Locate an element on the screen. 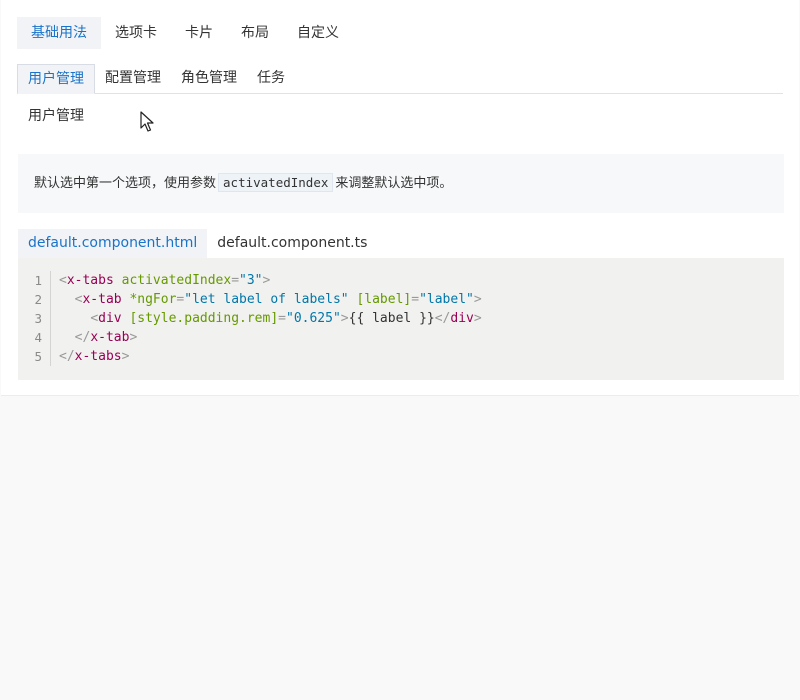 The height and width of the screenshot is (700, 800). demo-tab-config-management: 配置管理 is located at coordinates (133, 78).